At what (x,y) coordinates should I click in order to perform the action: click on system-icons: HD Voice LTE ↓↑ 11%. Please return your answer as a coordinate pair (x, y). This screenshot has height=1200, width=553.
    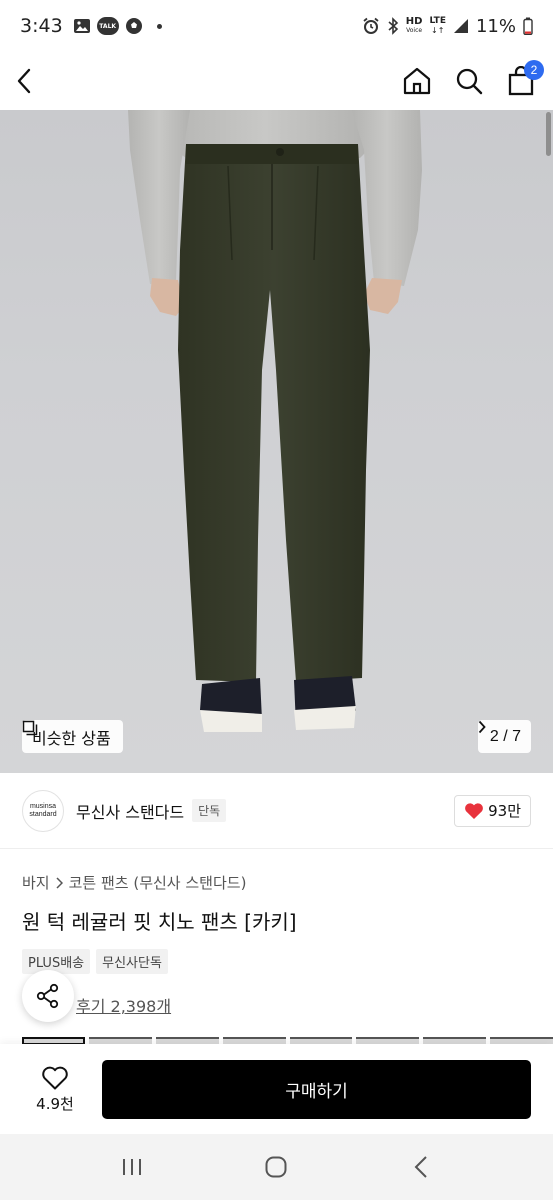
    Looking at the image, I should click on (447, 26).